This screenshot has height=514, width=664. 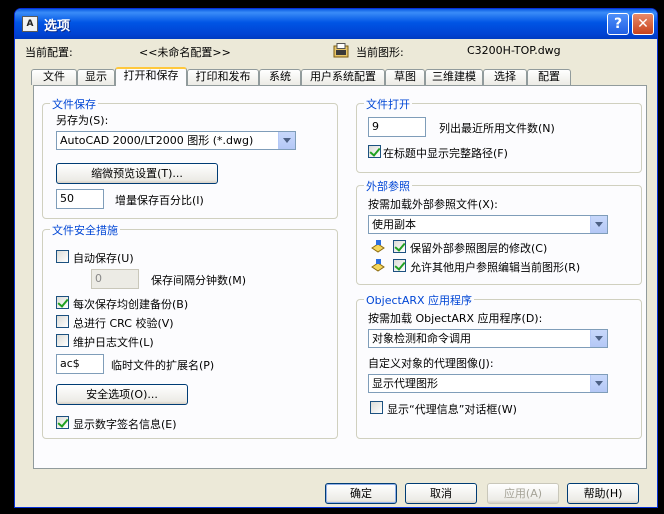 I want to click on allow-xref-edit-checkbox, so click(x=399, y=265).